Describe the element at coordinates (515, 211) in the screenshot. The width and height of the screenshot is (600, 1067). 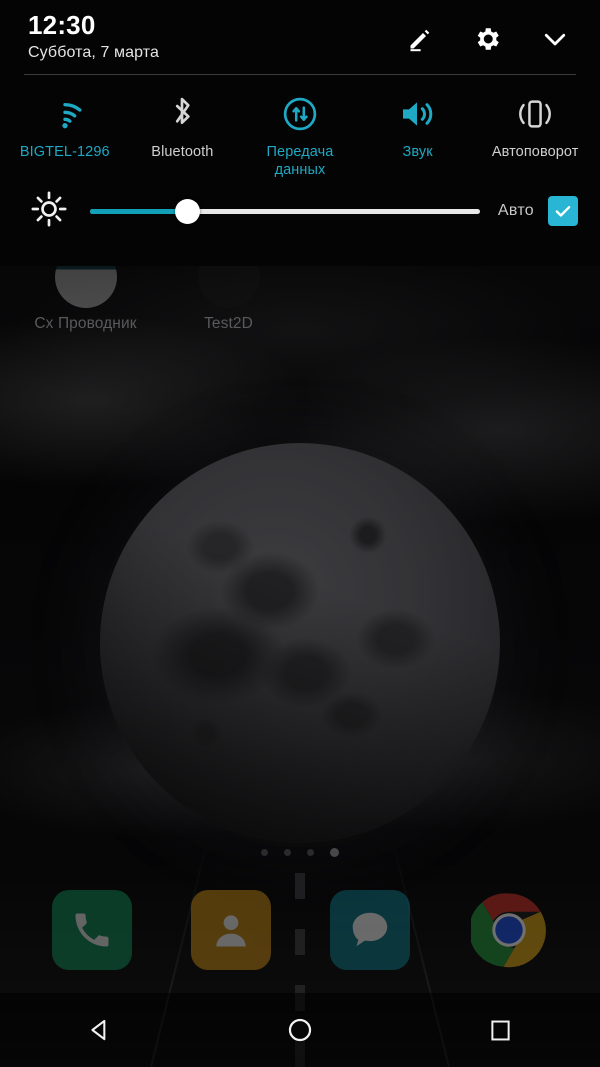
I see `auto-brightness-label: Авто` at that location.